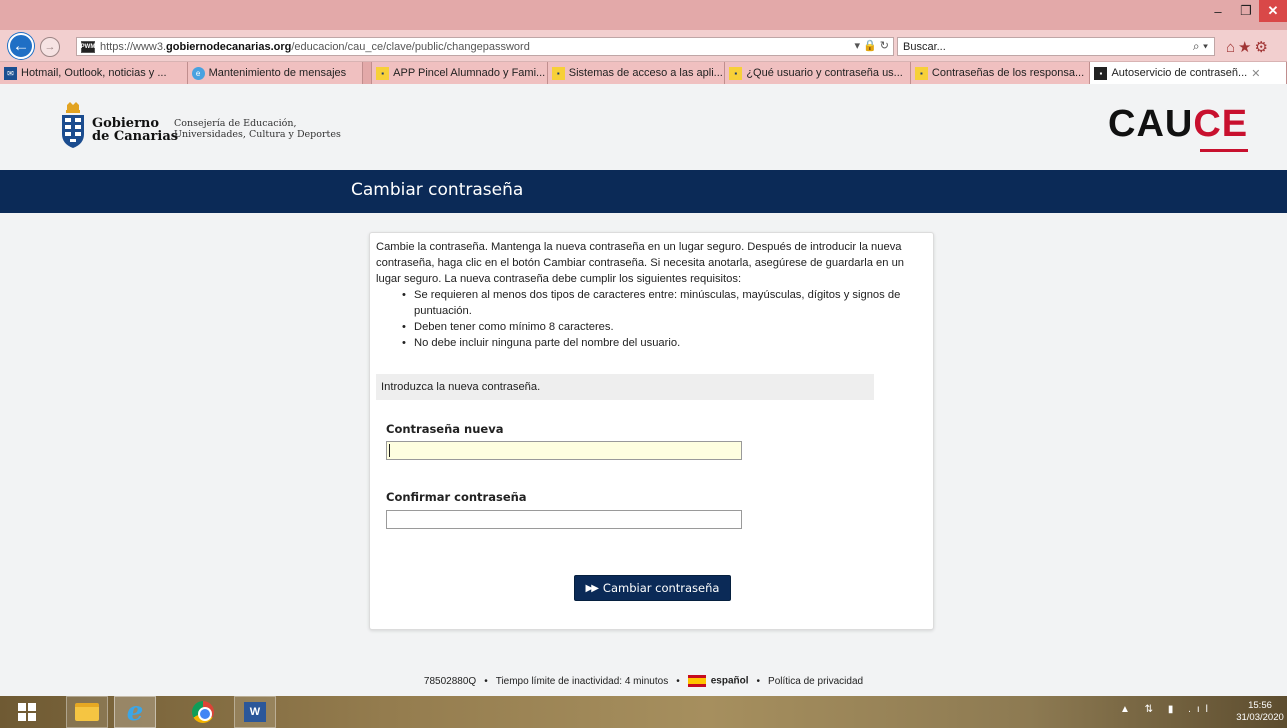  I want to click on language-selector: español, so click(718, 681).